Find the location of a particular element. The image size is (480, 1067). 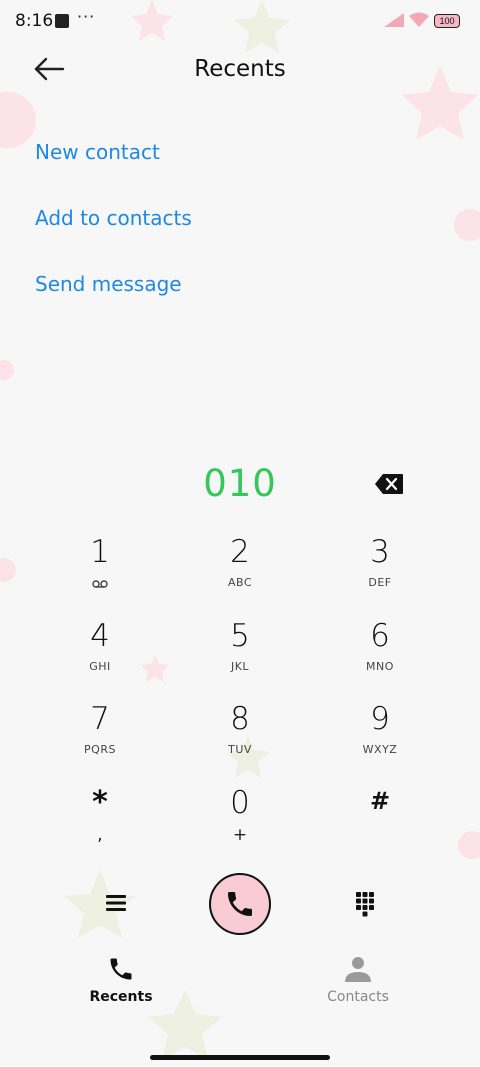

key-letters: ABC is located at coordinates (240, 582).